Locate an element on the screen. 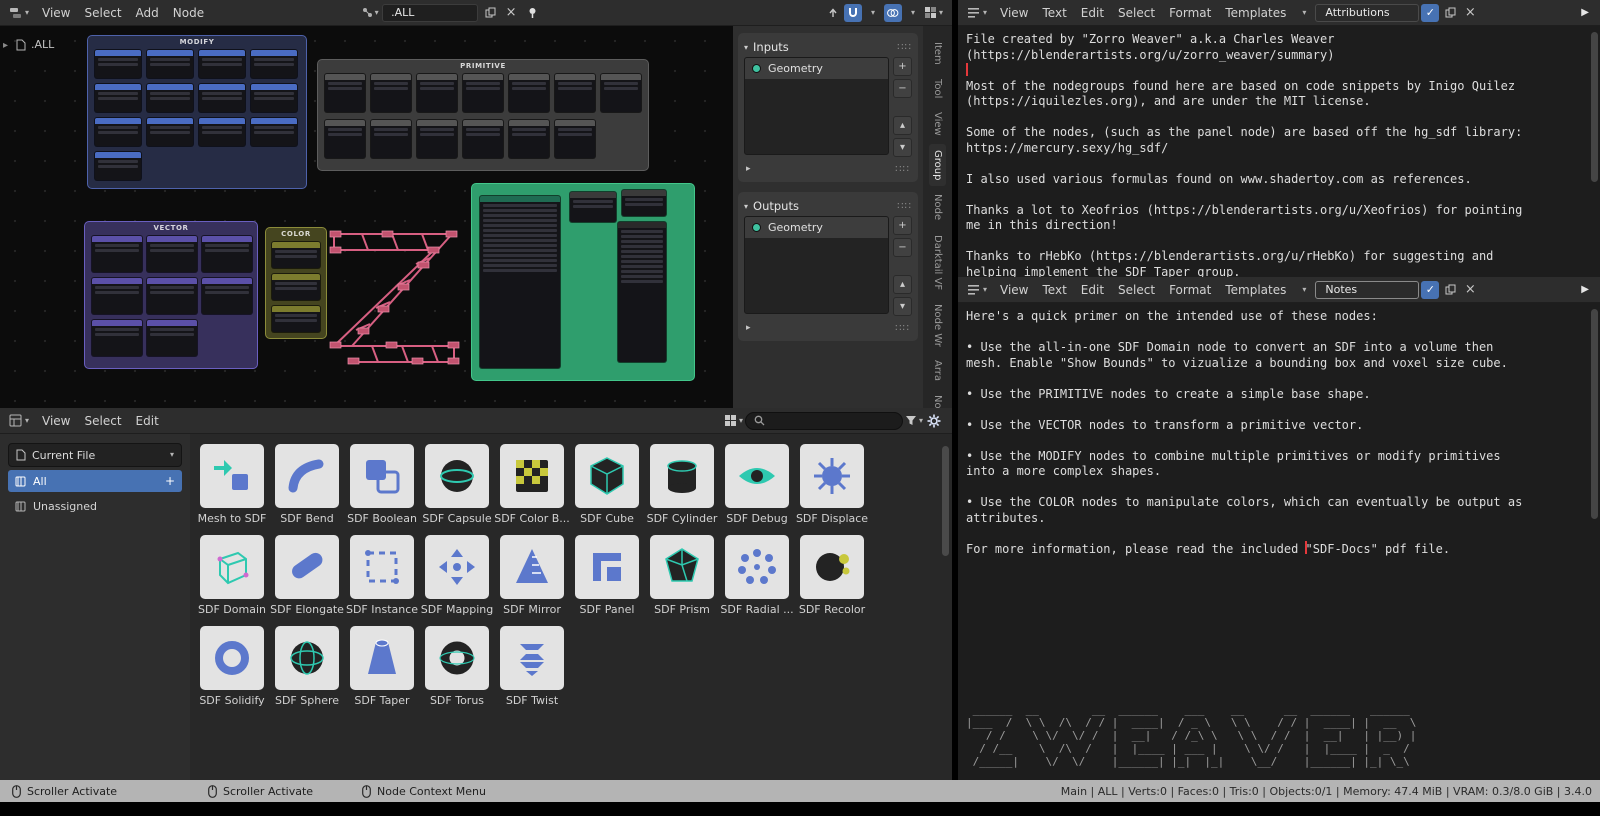  browse-node-tree-button: ▾ is located at coordinates (370, 13).